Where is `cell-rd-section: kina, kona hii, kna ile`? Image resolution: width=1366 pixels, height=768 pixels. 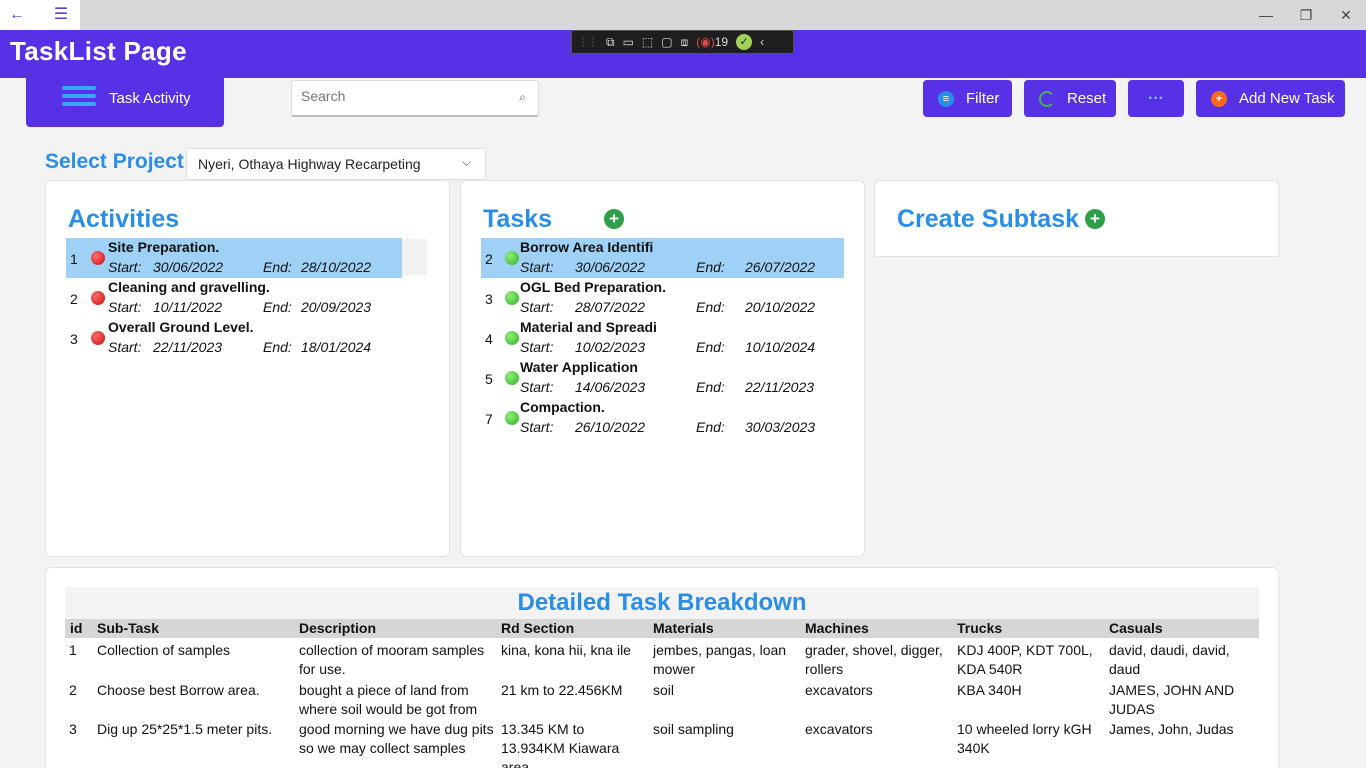 cell-rd-section: kina, kona hii, kna ile is located at coordinates (566, 650).